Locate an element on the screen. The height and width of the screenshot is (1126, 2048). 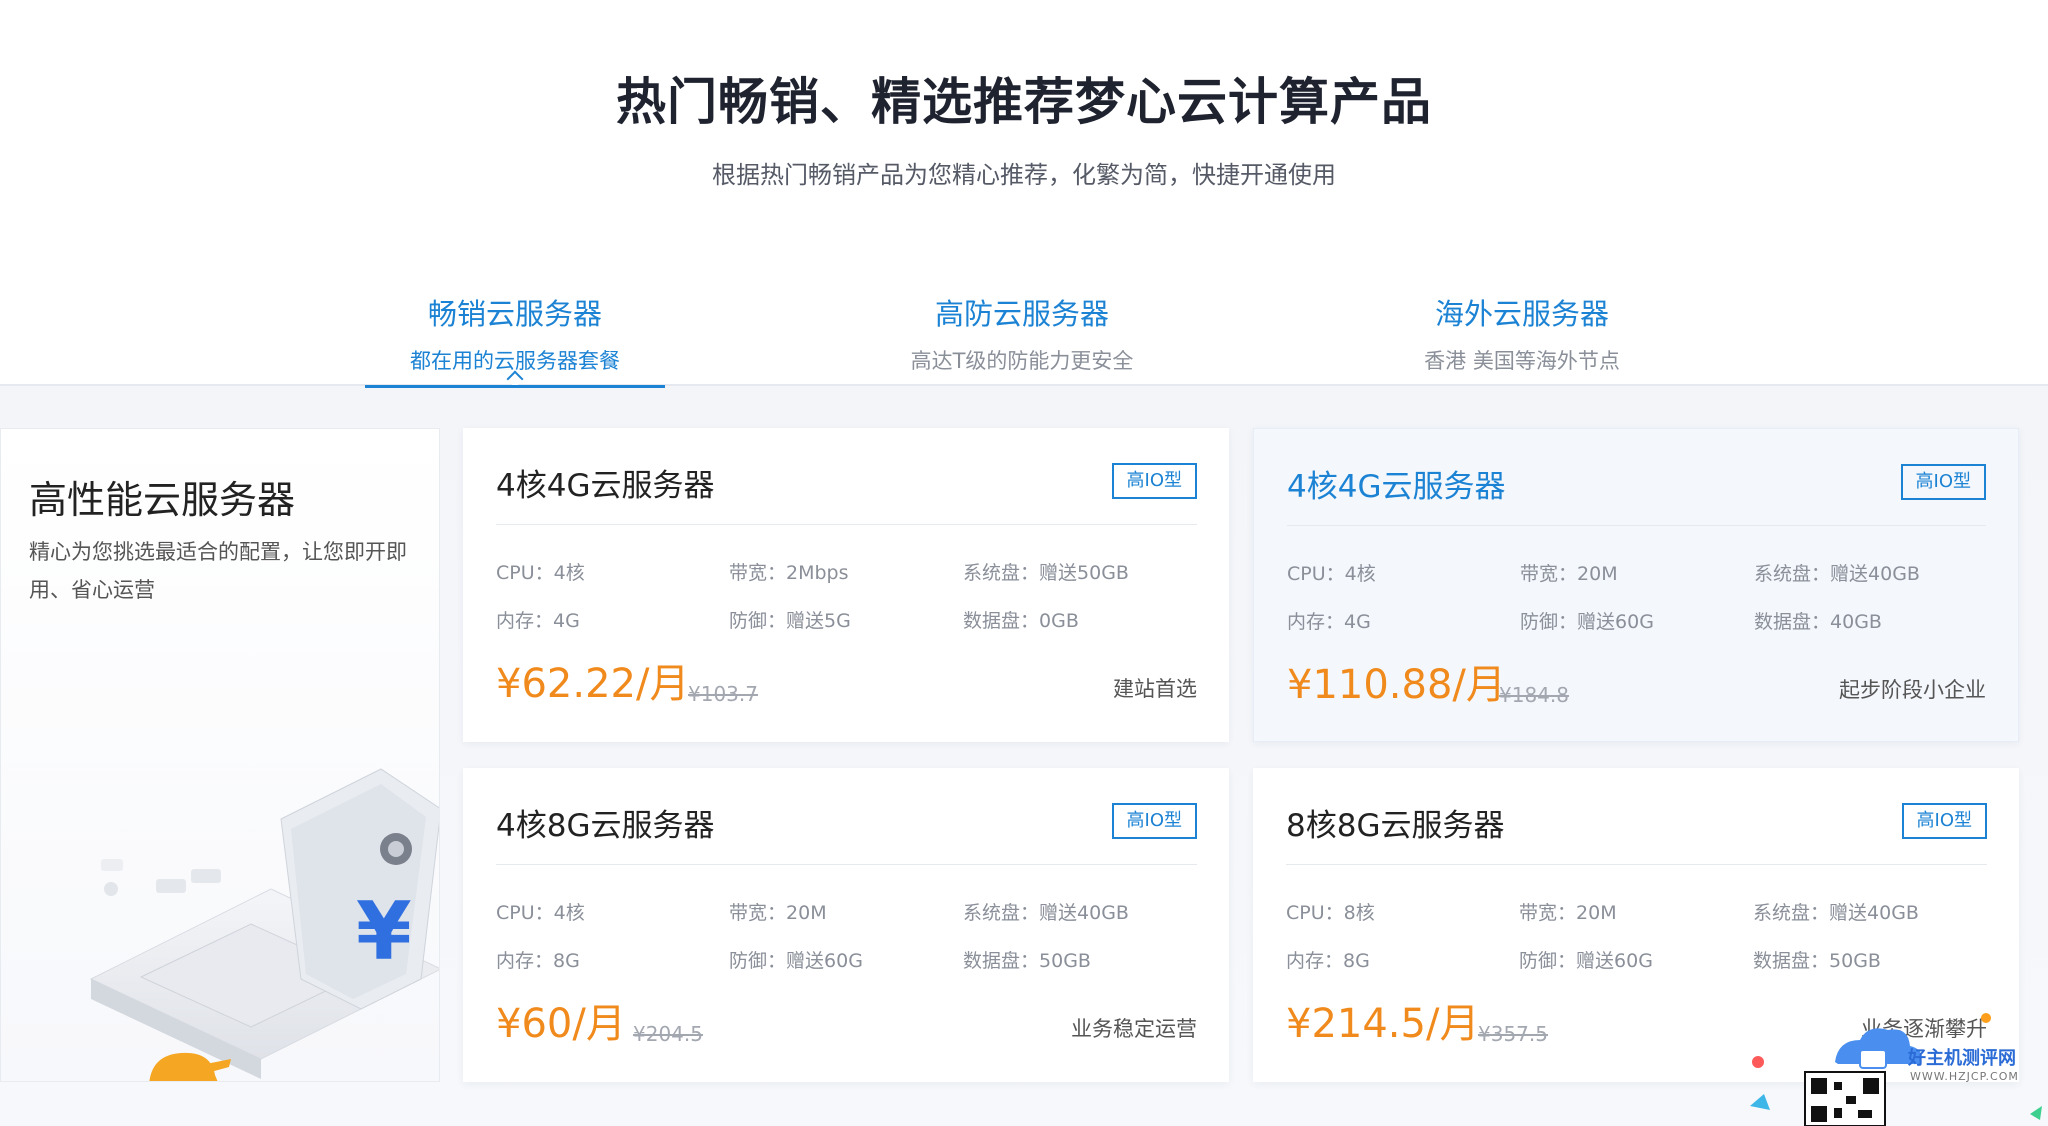
spec-value: 8核 is located at coordinates (1359, 913).